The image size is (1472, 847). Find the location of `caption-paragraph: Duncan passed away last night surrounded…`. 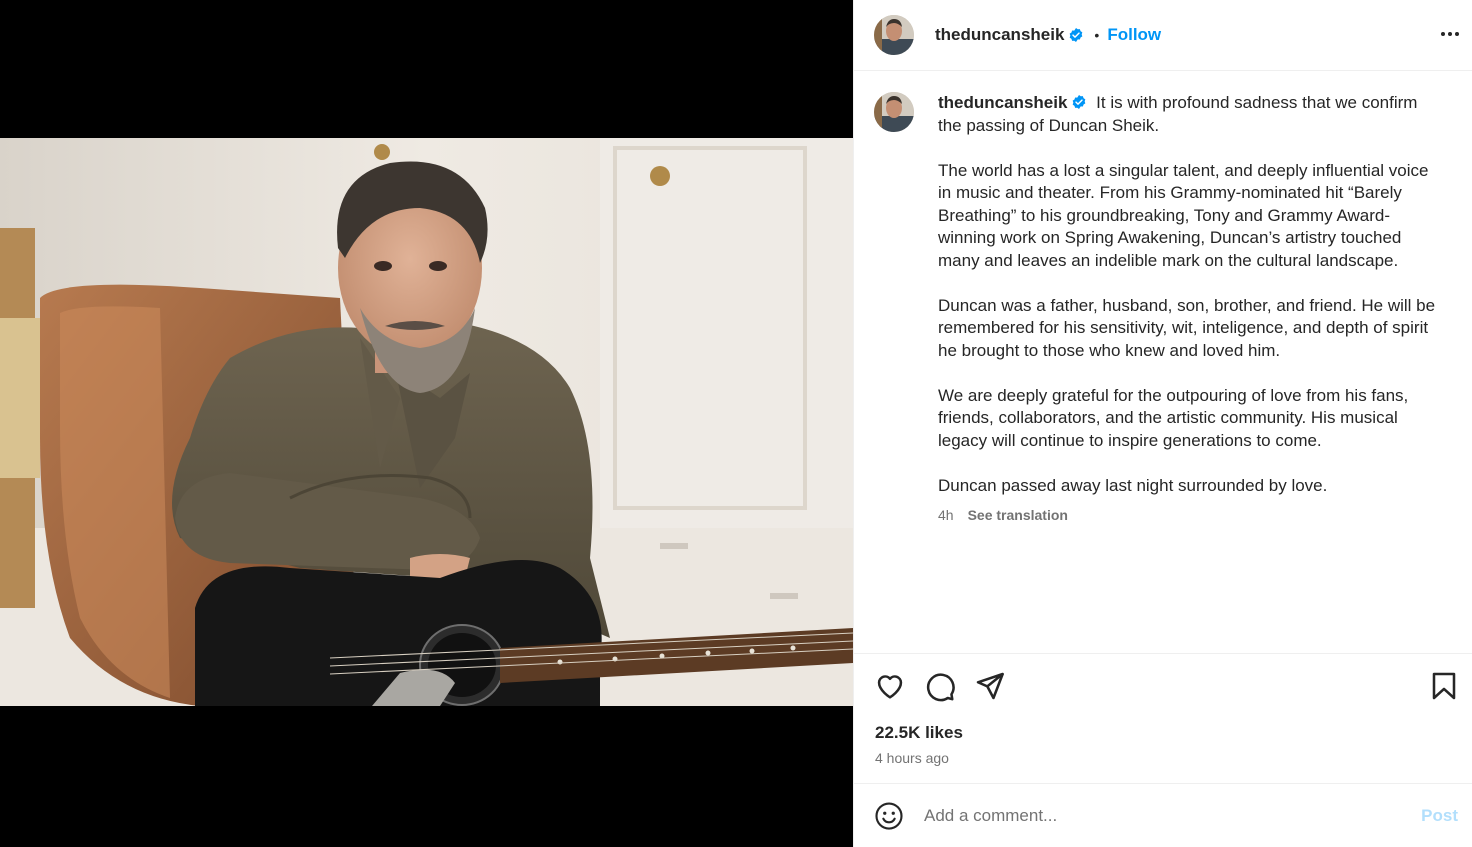

caption-paragraph: Duncan passed away last night surrounded… is located at coordinates (1133, 485).